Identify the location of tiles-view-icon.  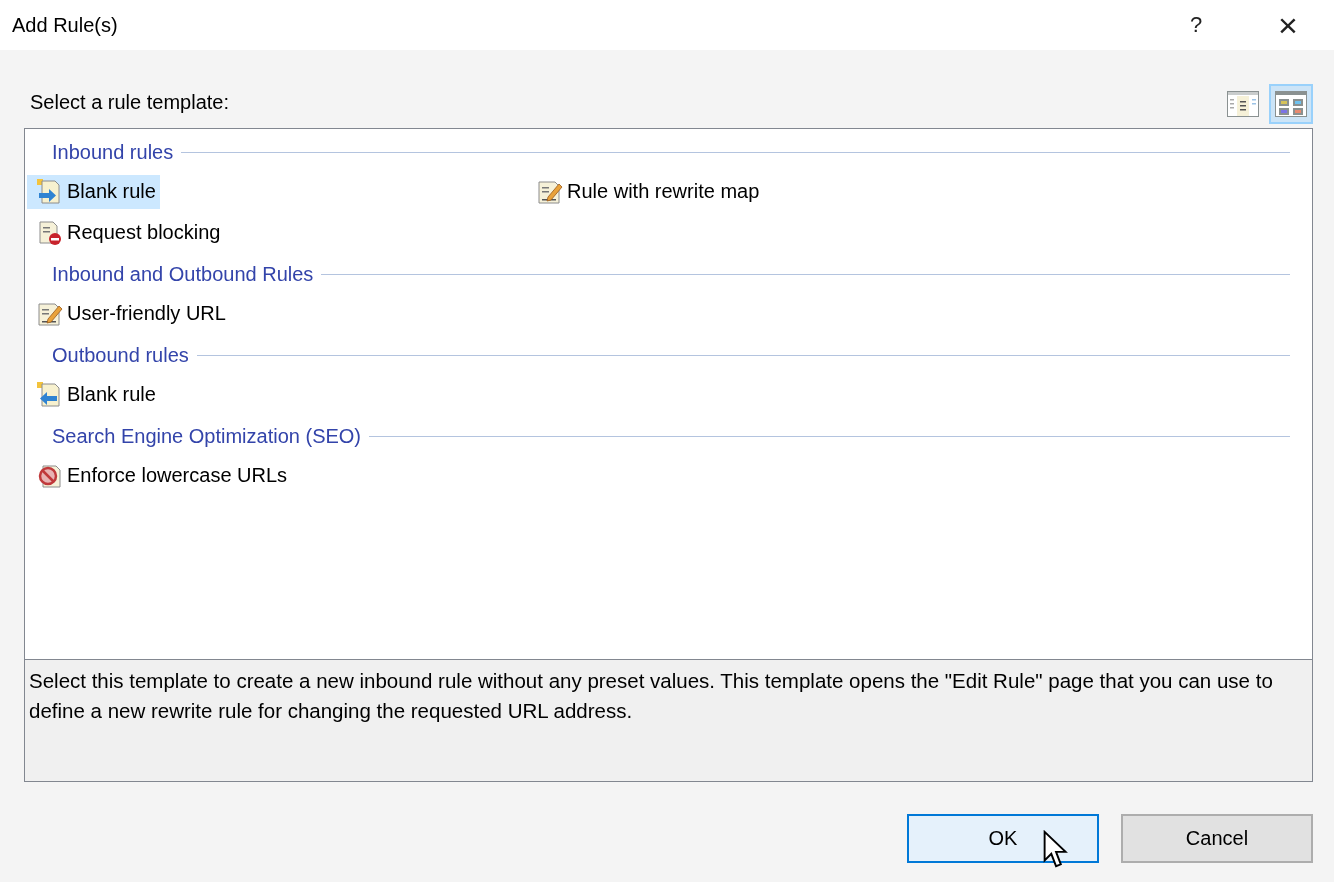
(1291, 104).